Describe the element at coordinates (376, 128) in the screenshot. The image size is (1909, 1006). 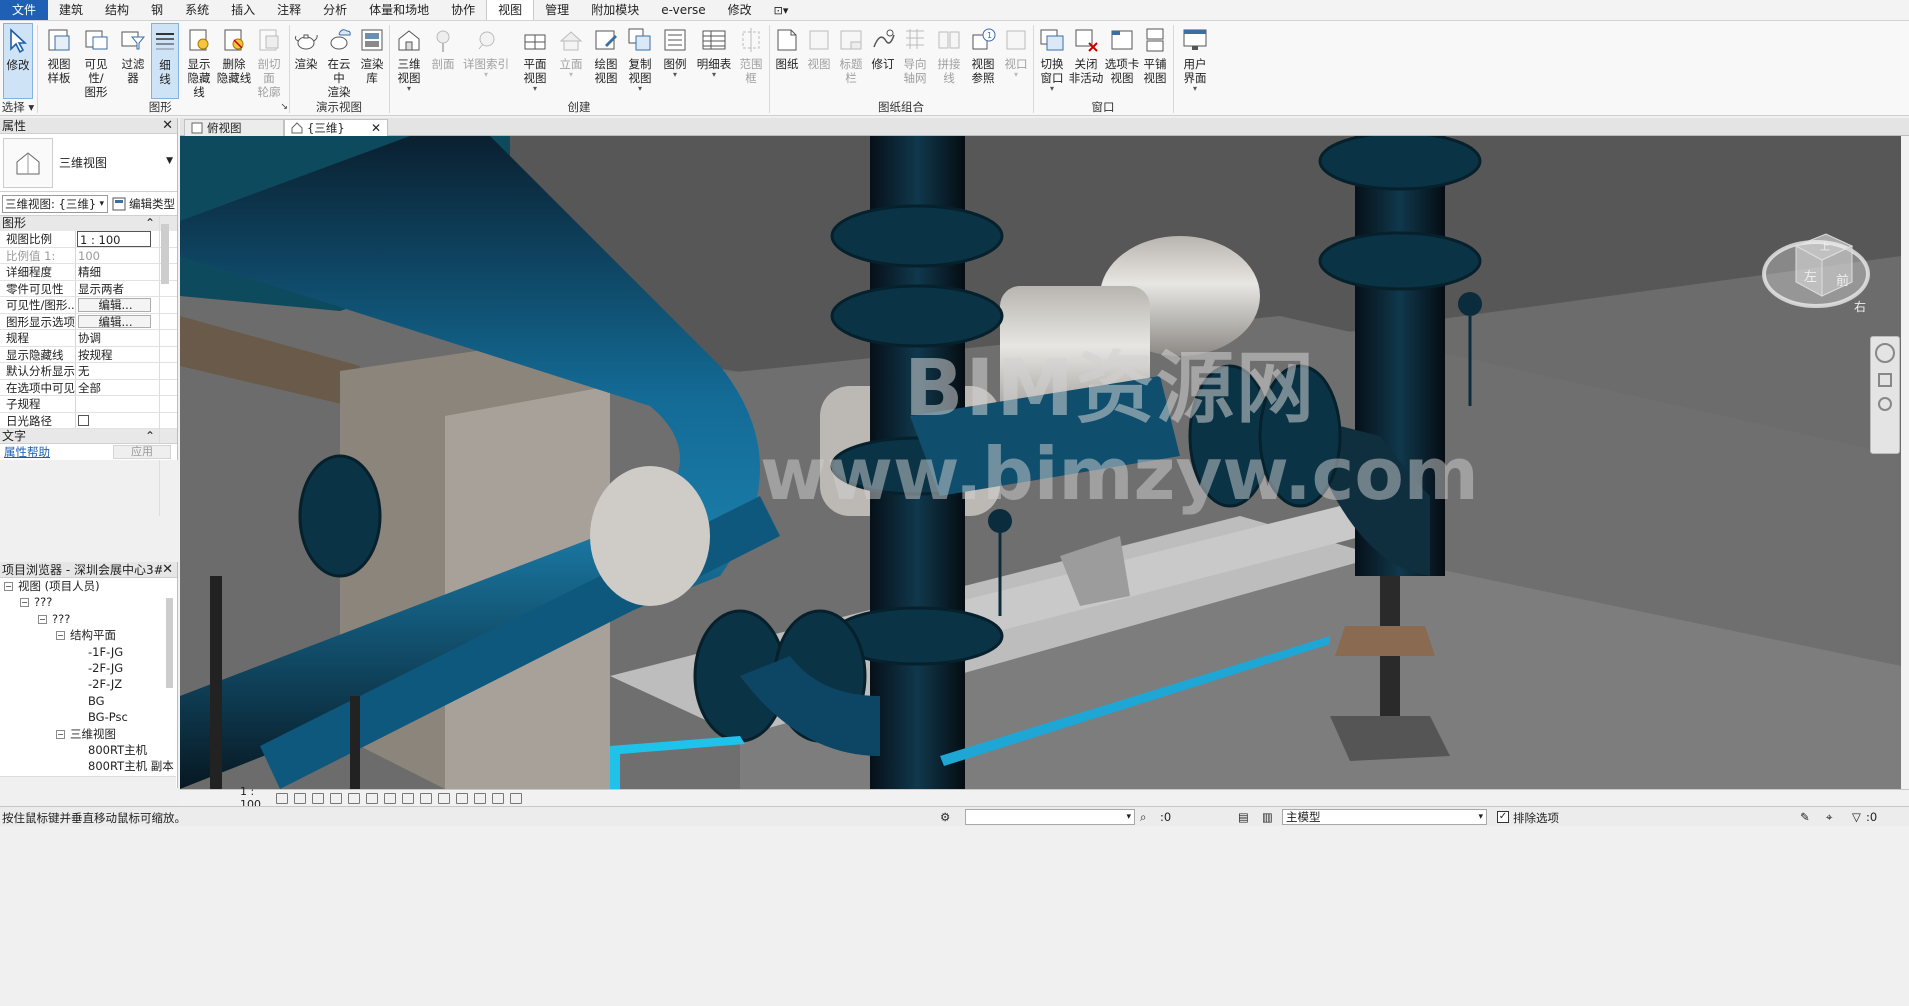
I see `close-tab-icon: ✕` at that location.